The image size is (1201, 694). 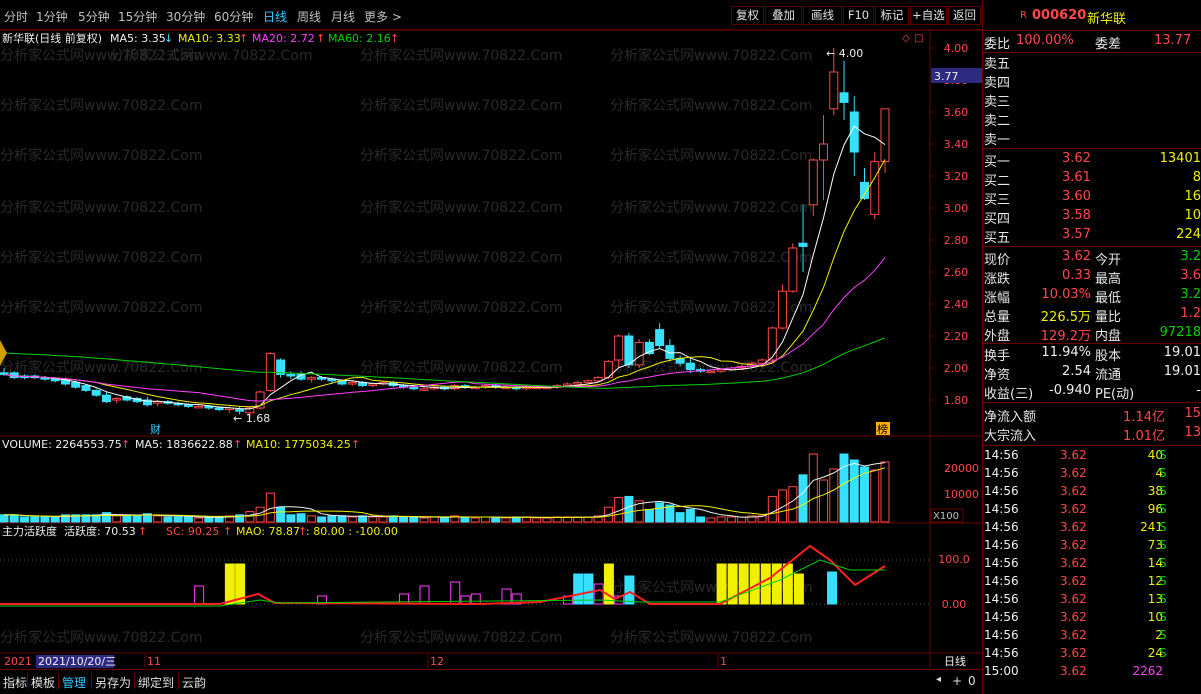 What do you see at coordinates (52, 38) in the screenshot?
I see `chart-title: 新华联(日线 前复权)` at bounding box center [52, 38].